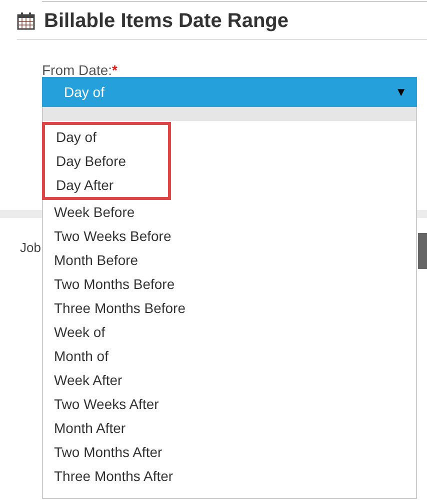 Image resolution: width=427 pixels, height=502 pixels. Describe the element at coordinates (229, 380) in the screenshot. I see `dropdown-option: Week After` at that location.